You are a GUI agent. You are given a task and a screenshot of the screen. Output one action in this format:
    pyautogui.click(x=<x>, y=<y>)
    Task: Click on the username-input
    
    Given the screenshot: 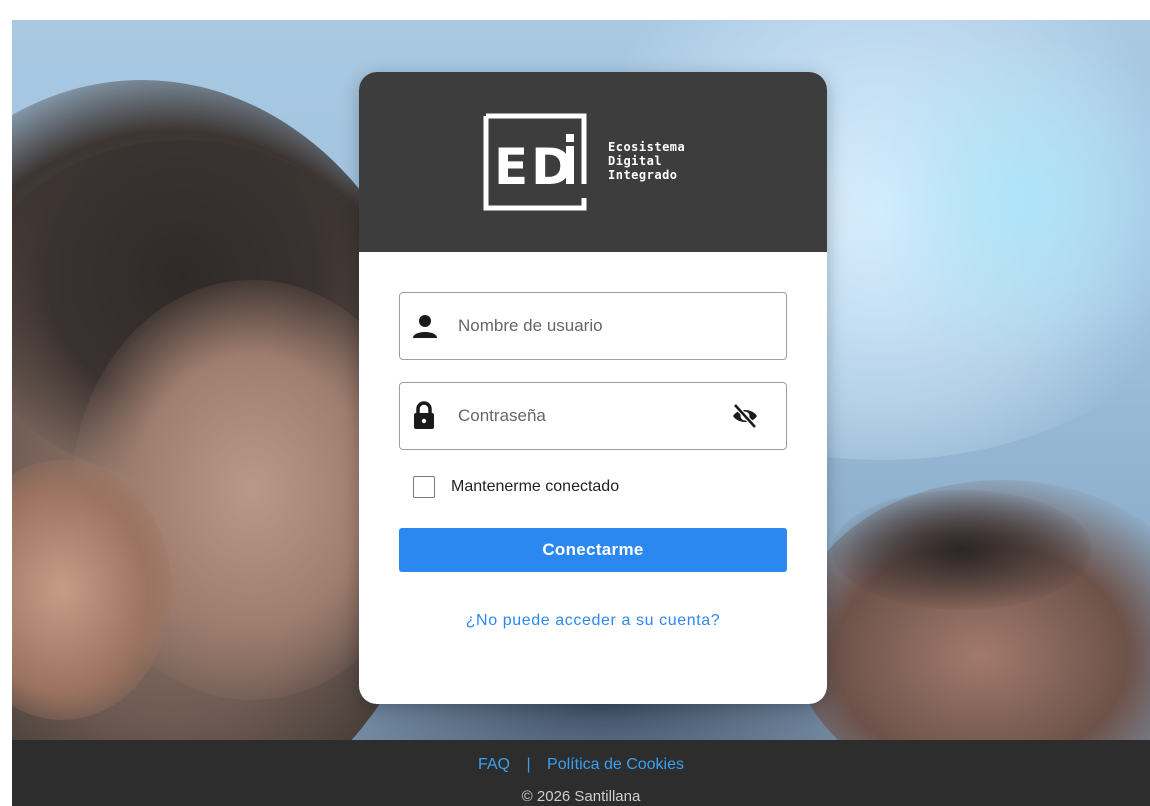 What is the action you would take?
    pyautogui.click(x=583, y=326)
    